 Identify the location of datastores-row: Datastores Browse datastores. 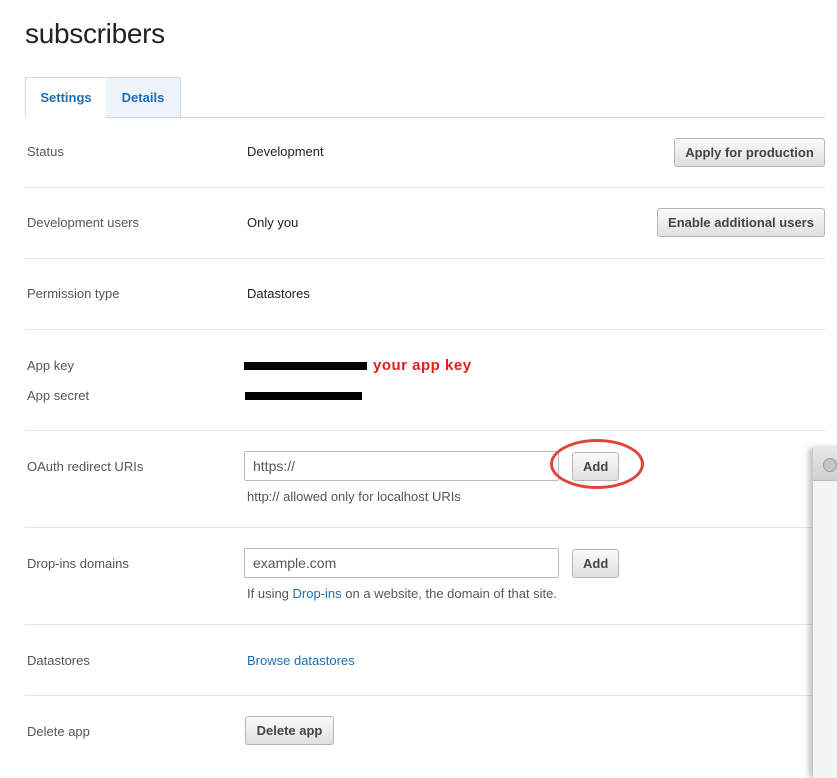
(425, 660).